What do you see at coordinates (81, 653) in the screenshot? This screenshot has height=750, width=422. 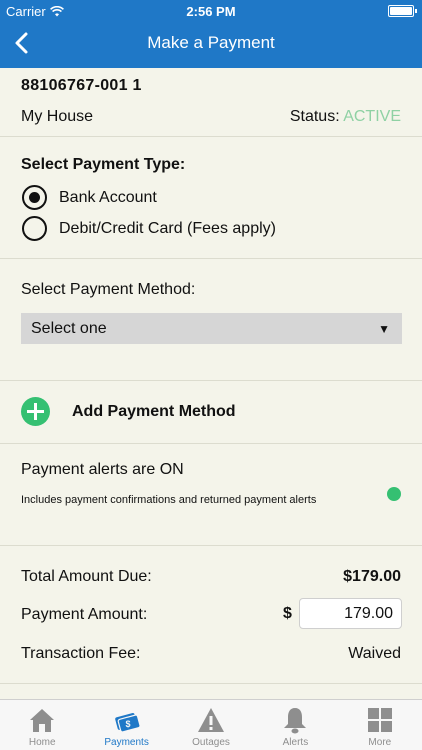 I see `transaction-fee-label: Transaction Fee:` at bounding box center [81, 653].